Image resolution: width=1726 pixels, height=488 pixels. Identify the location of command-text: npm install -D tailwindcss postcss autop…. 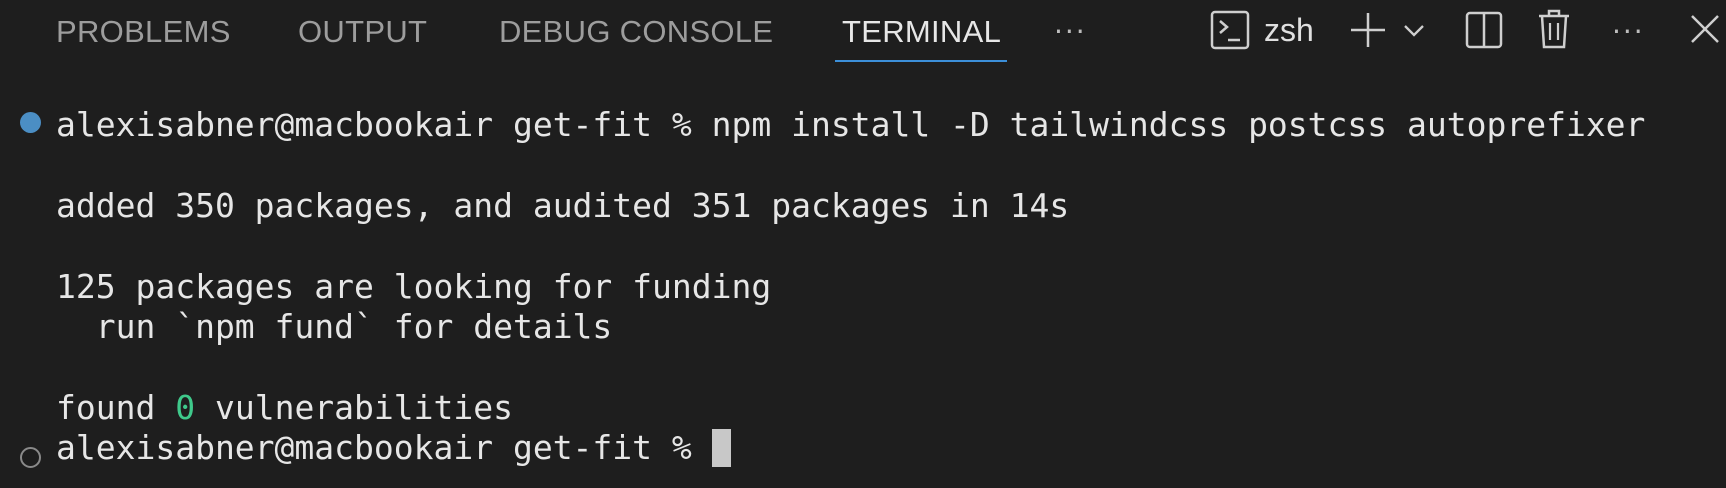
(1178, 124).